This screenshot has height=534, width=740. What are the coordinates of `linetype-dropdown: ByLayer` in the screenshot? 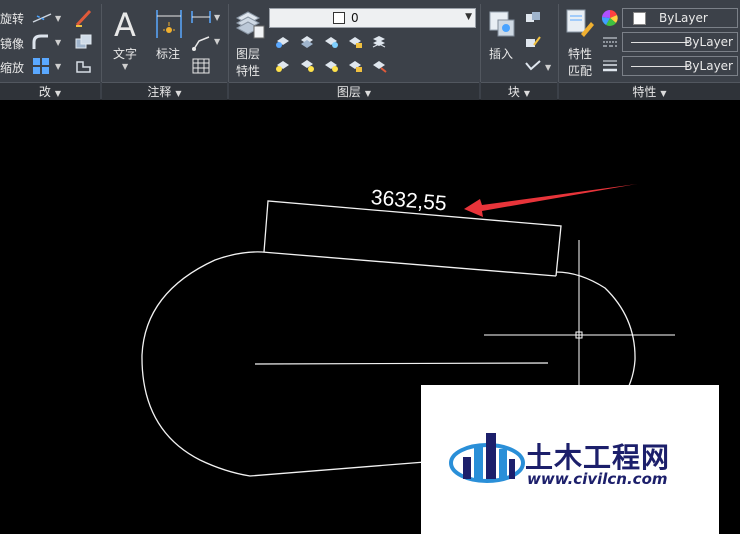 It's located at (680, 42).